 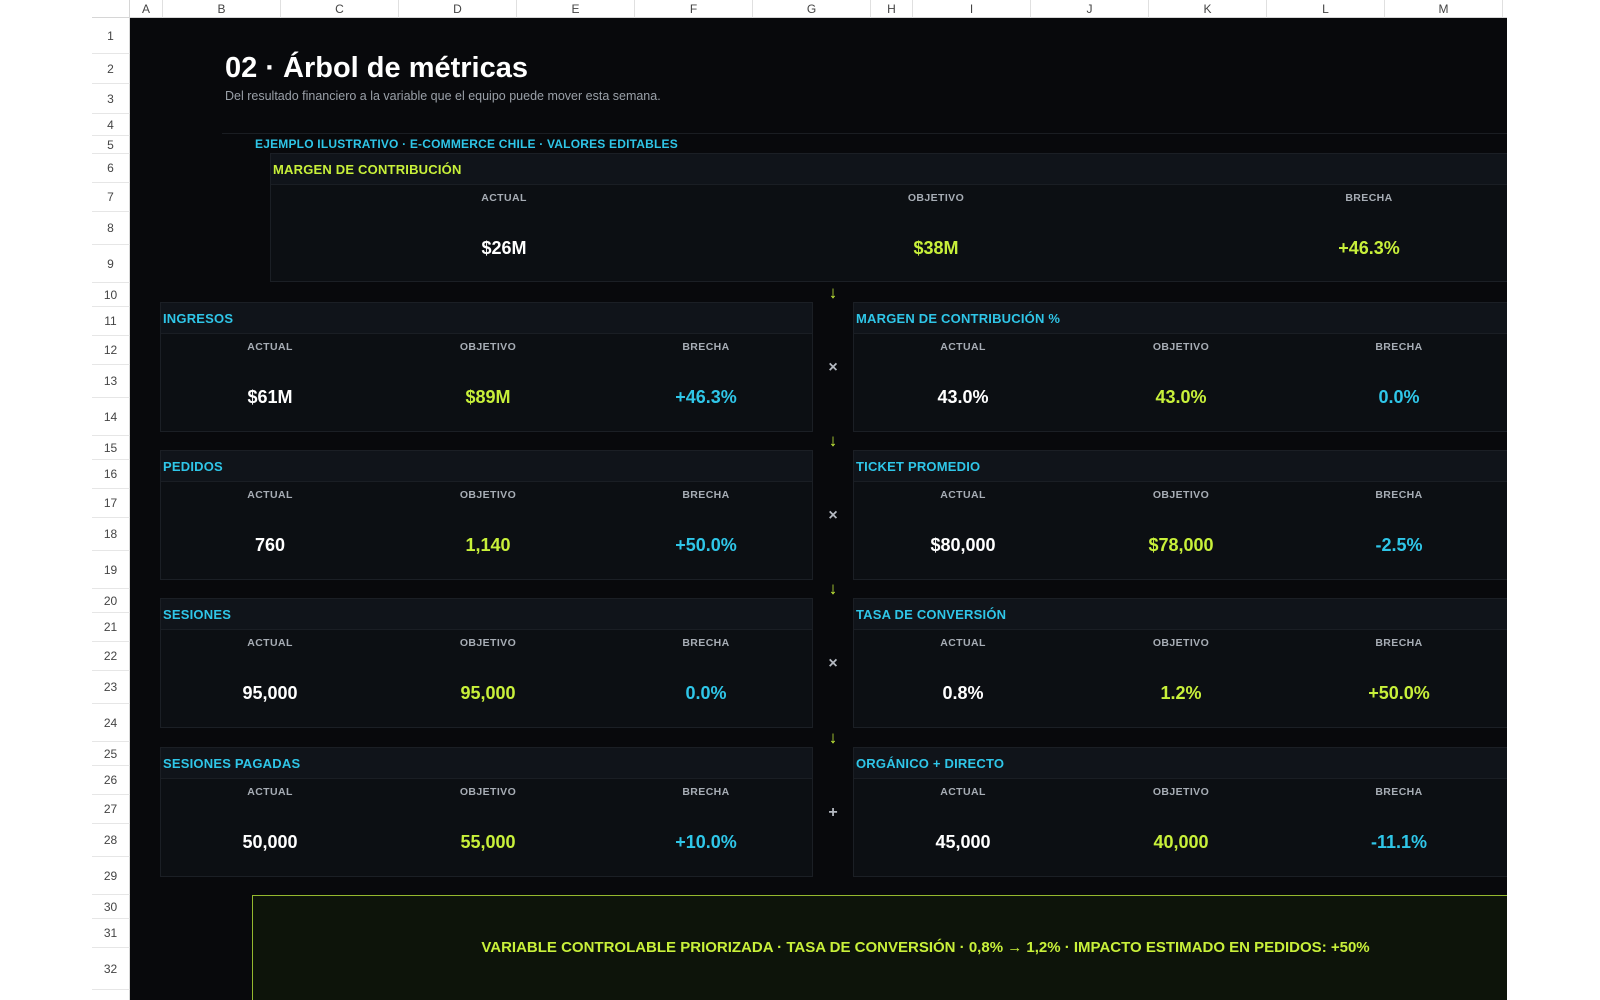 I want to click on column-header-e: E, so click(x=576, y=9).